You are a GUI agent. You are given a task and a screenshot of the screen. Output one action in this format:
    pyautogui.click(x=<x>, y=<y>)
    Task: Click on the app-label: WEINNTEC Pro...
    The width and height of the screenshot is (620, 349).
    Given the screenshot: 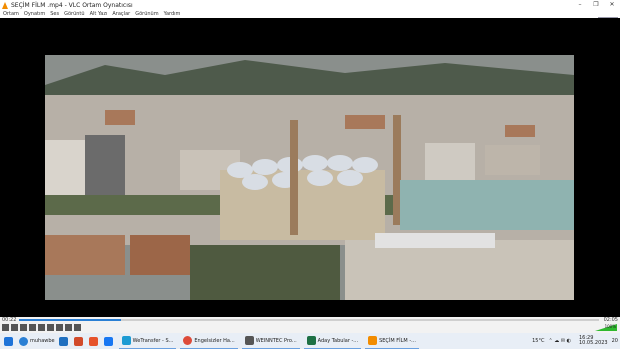 What is the action you would take?
    pyautogui.click(x=276, y=340)
    